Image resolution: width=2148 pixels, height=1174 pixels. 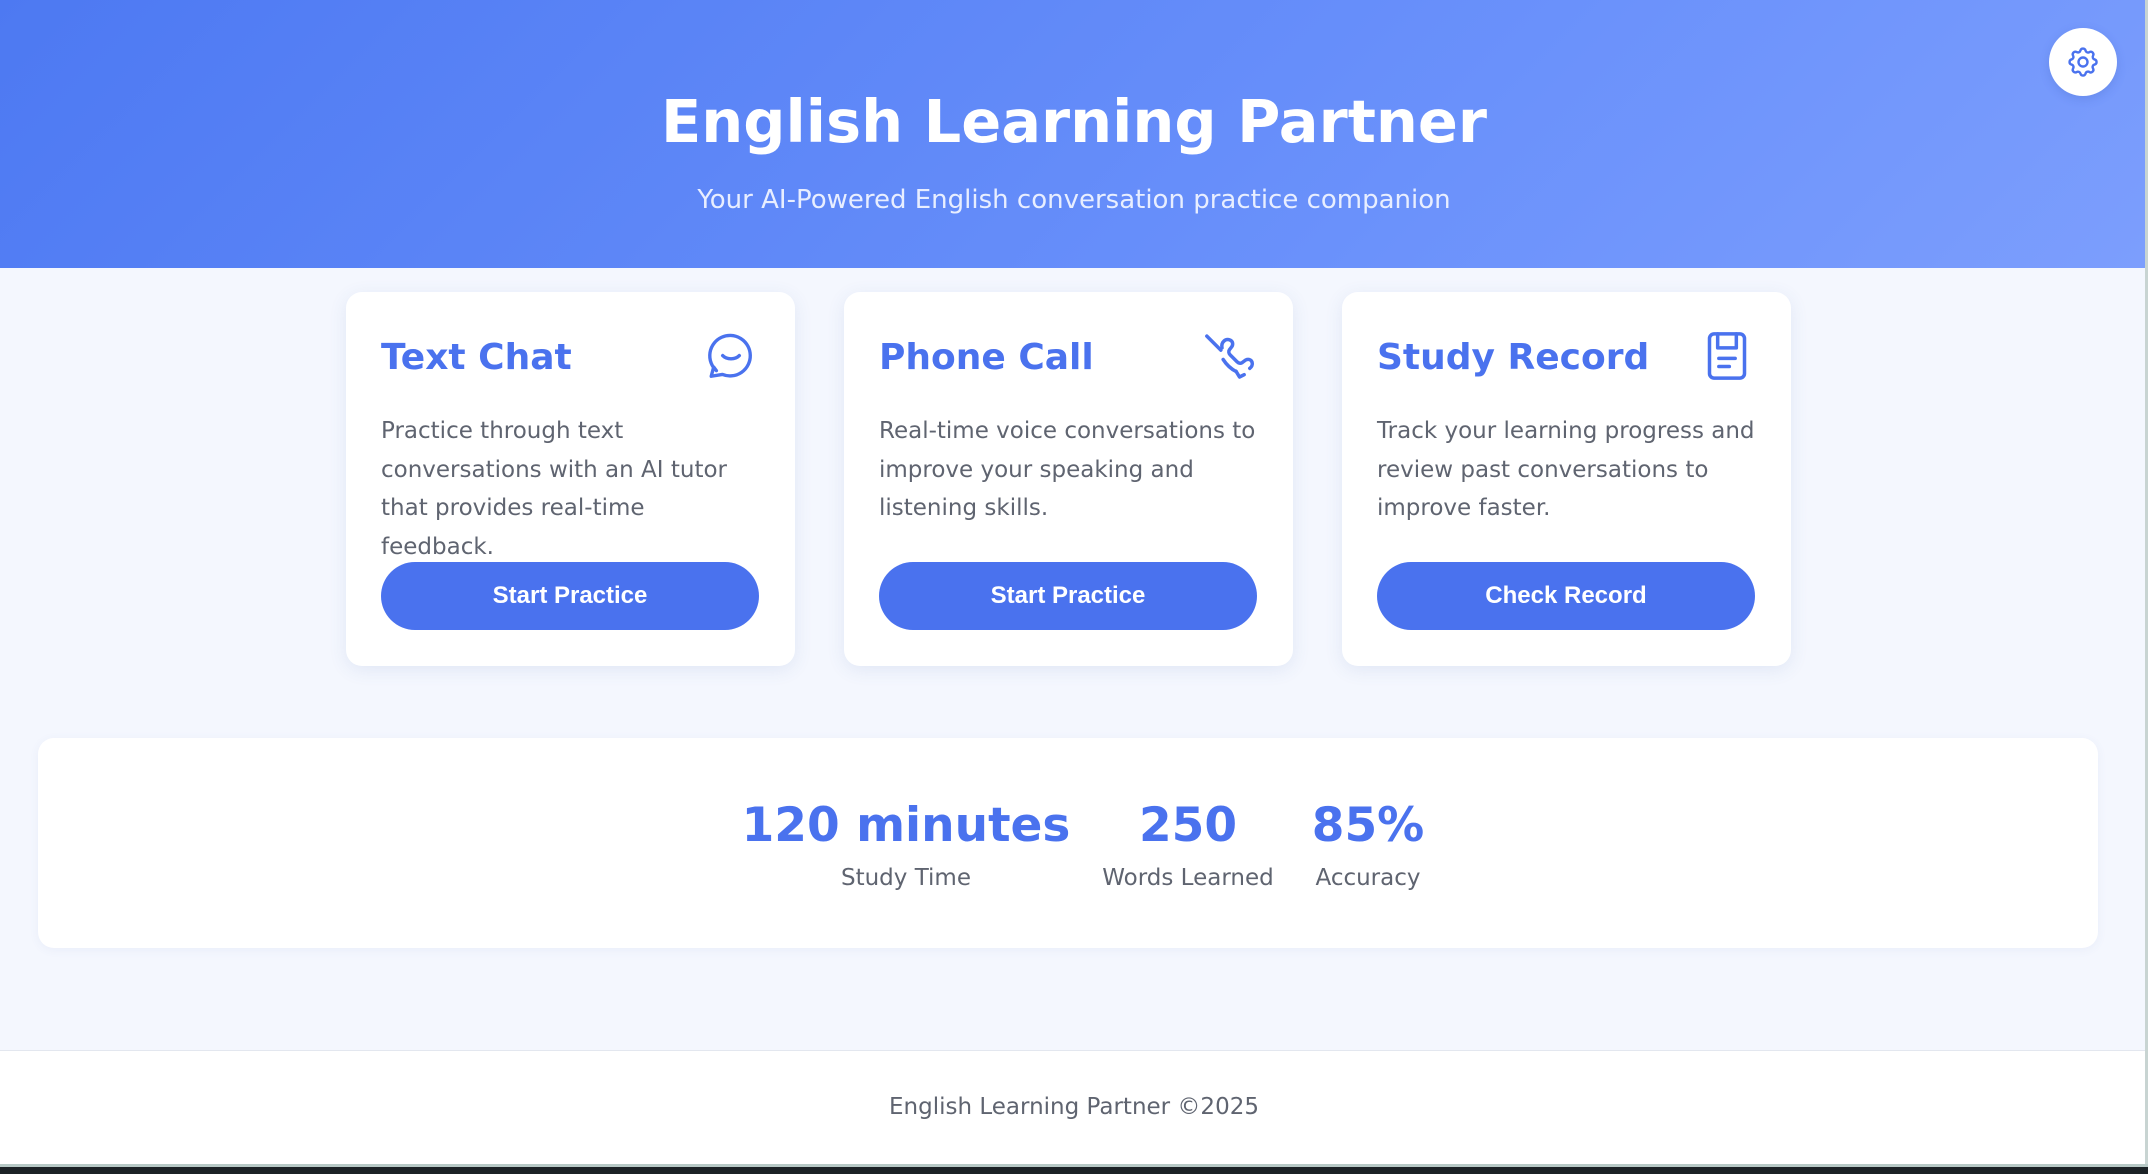 What do you see at coordinates (1727, 356) in the screenshot?
I see `record-document-icon` at bounding box center [1727, 356].